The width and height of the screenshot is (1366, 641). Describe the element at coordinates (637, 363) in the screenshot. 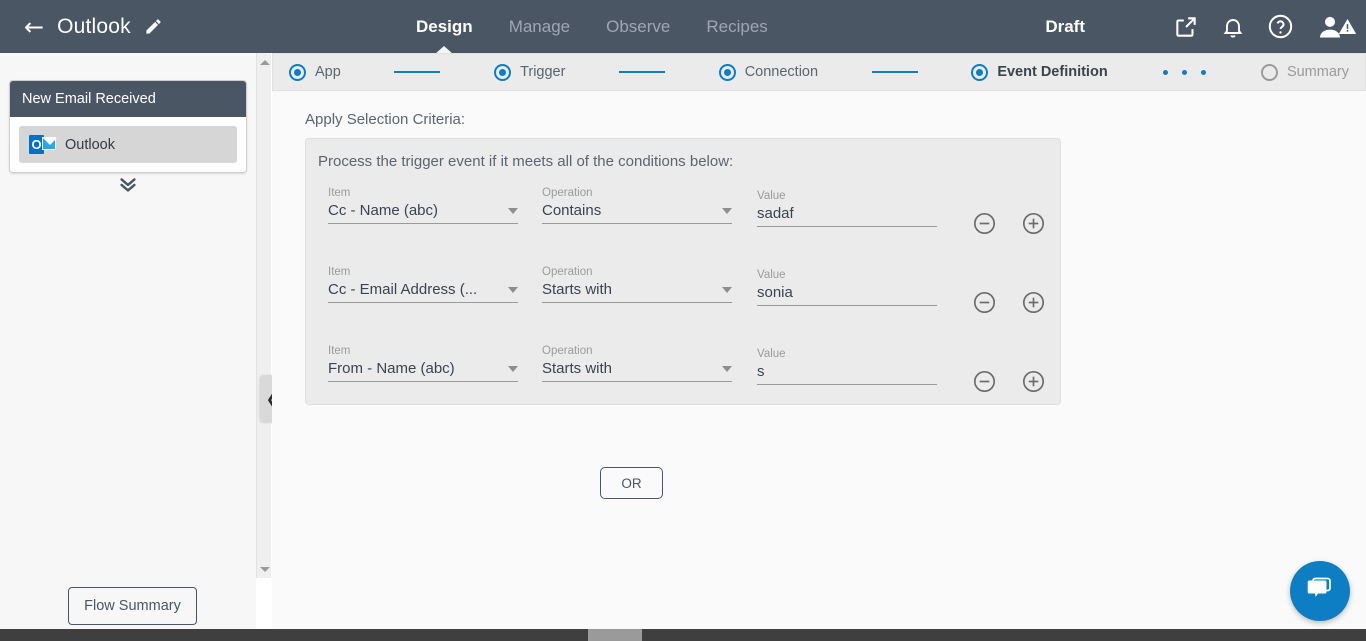

I see `operation-select-3: Operation Starts with` at that location.